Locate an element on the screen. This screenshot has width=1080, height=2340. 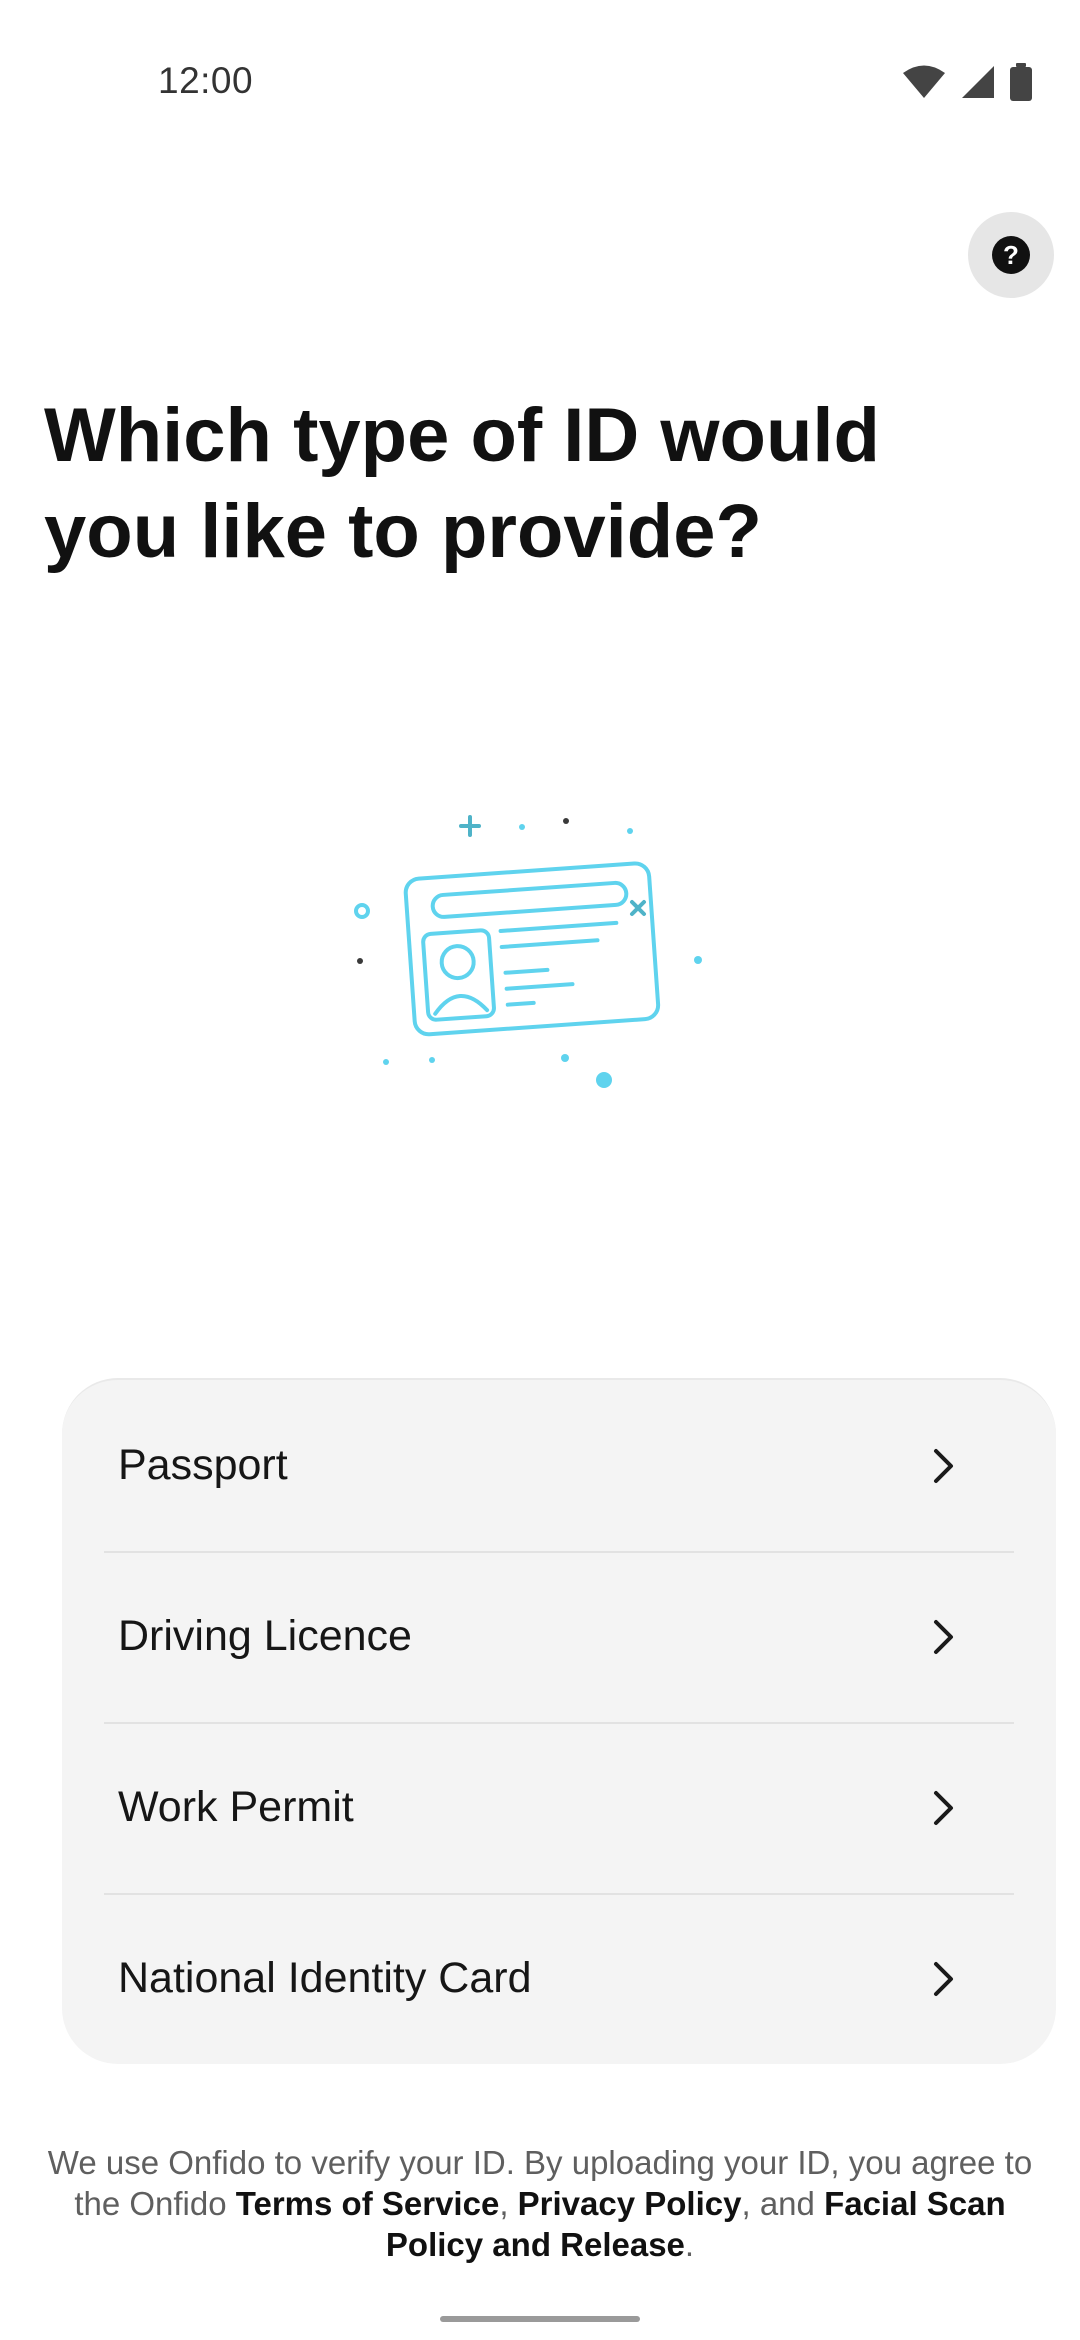
consent-separator: , and is located at coordinates (783, 2203).